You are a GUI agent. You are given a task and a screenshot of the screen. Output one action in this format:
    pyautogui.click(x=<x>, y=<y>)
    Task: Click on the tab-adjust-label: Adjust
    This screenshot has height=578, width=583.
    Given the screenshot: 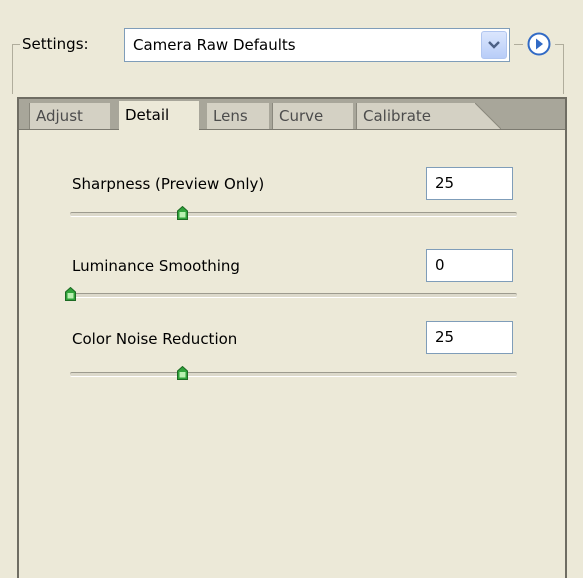 What is the action you would take?
    pyautogui.click(x=59, y=116)
    